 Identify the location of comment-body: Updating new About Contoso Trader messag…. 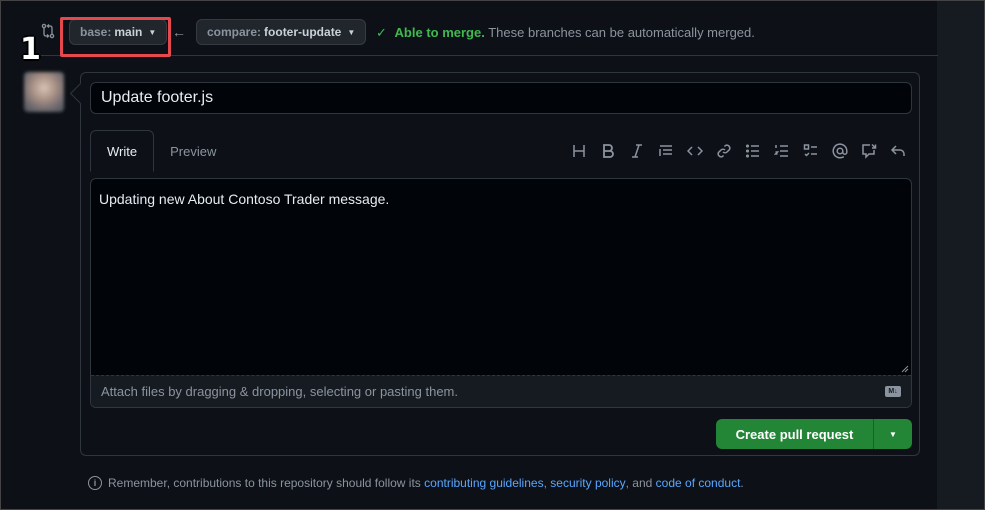
(244, 199).